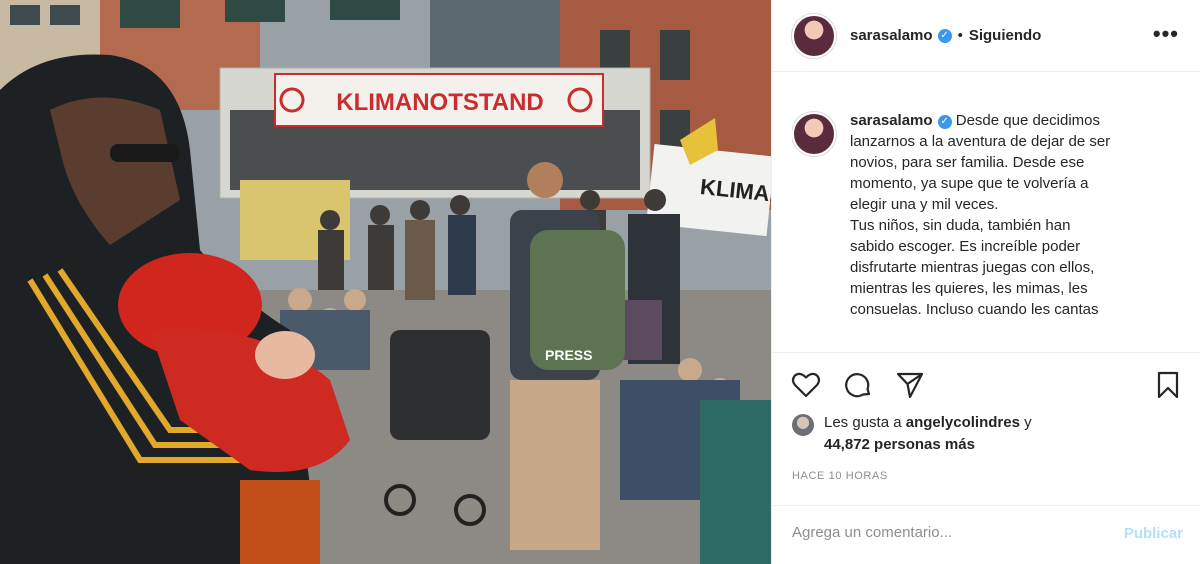  I want to click on liker-avatar, so click(803, 425).